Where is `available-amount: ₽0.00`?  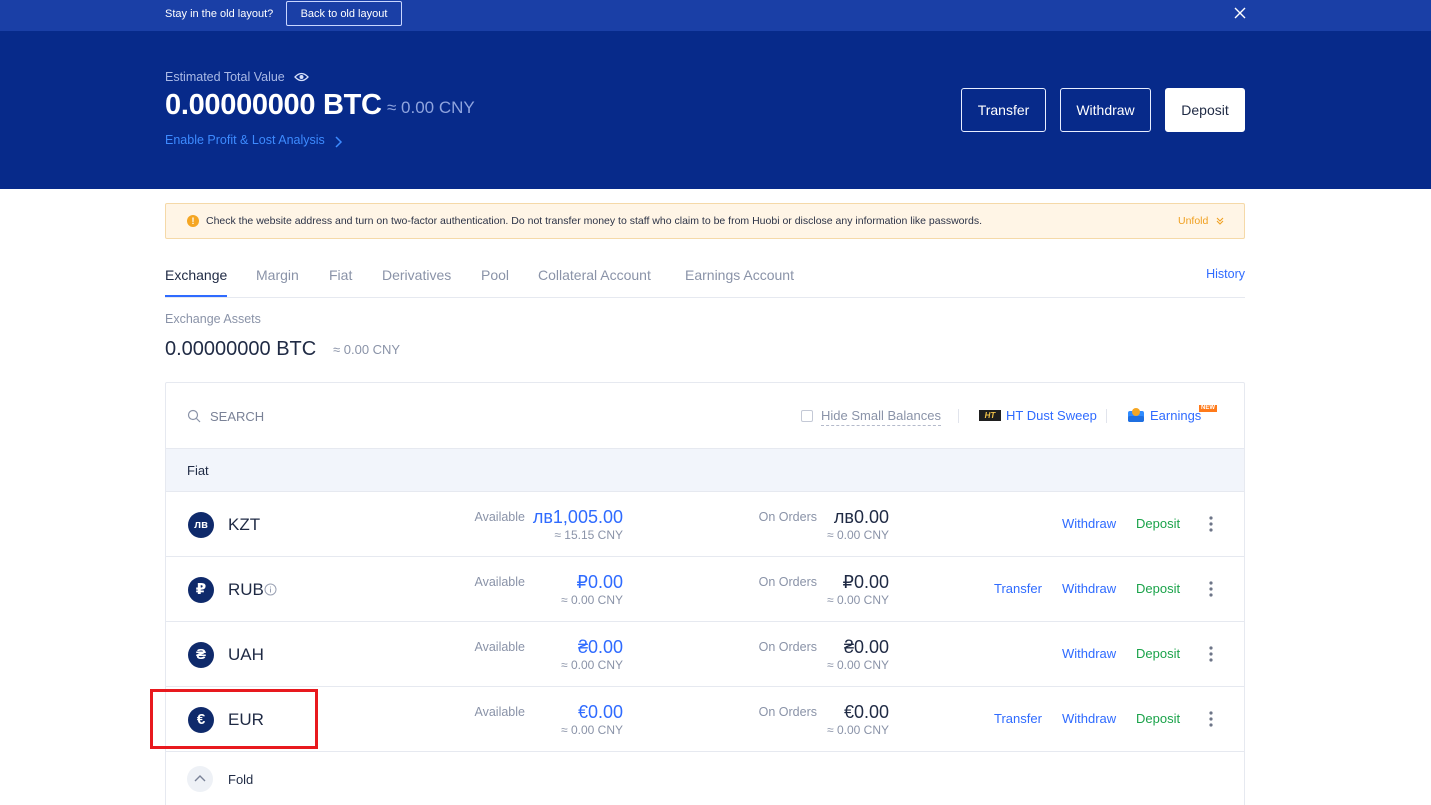 available-amount: ₽0.00 is located at coordinates (600, 582).